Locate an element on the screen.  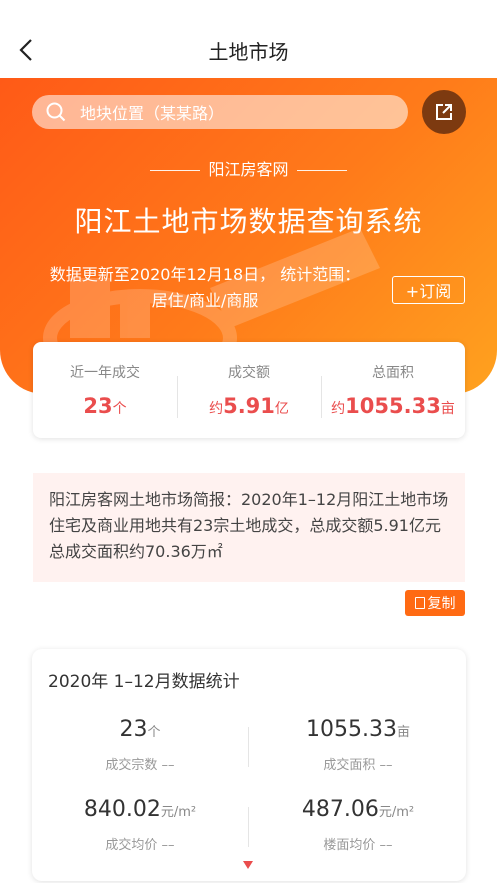
summary-value: 约5.91亿 is located at coordinates (249, 406).